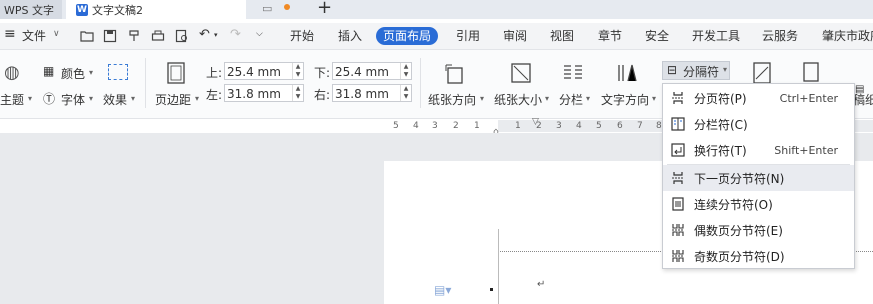 The height and width of the screenshot is (304, 873). I want to click on text-direction-icon, so click(627, 73).